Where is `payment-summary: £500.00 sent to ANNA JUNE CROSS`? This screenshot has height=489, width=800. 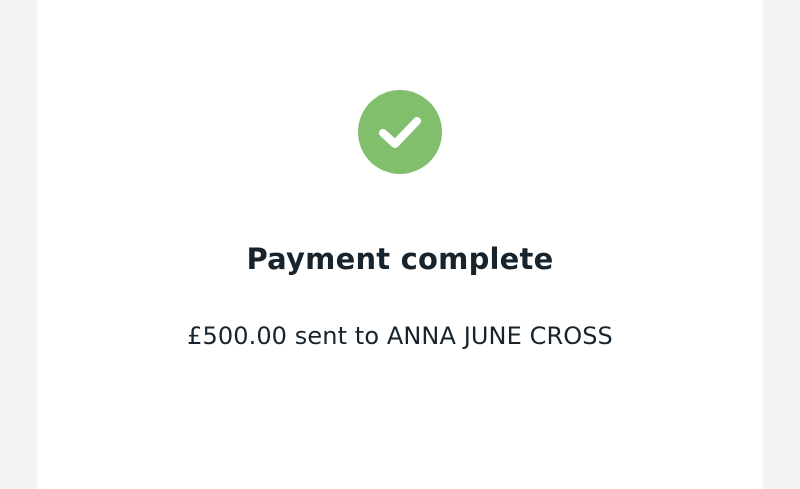 payment-summary: £500.00 sent to ANNA JUNE CROSS is located at coordinates (400, 336).